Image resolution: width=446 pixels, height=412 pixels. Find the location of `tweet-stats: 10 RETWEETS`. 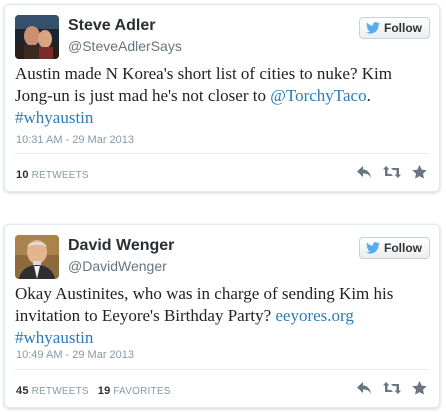

tweet-stats: 10 RETWEETS is located at coordinates (52, 175).